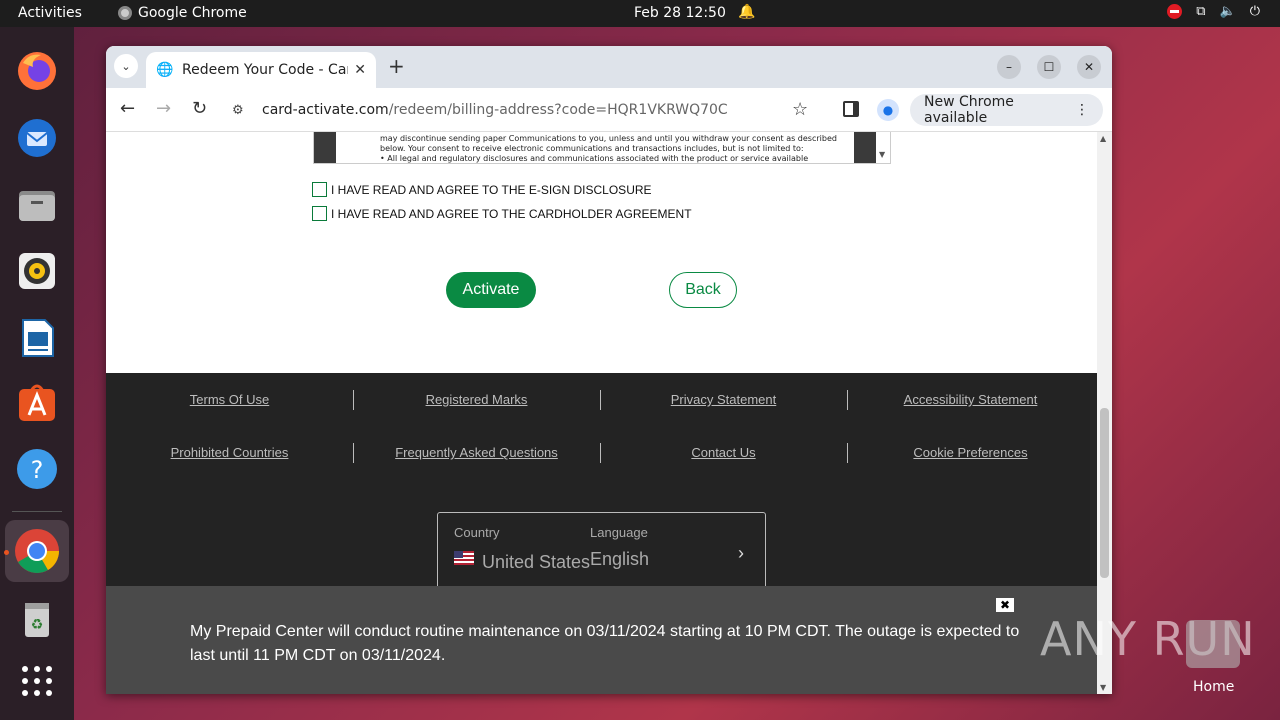 The height and width of the screenshot is (720, 1280). Describe the element at coordinates (723, 452) in the screenshot. I see `footer-link-contact: Contact Us` at that location.